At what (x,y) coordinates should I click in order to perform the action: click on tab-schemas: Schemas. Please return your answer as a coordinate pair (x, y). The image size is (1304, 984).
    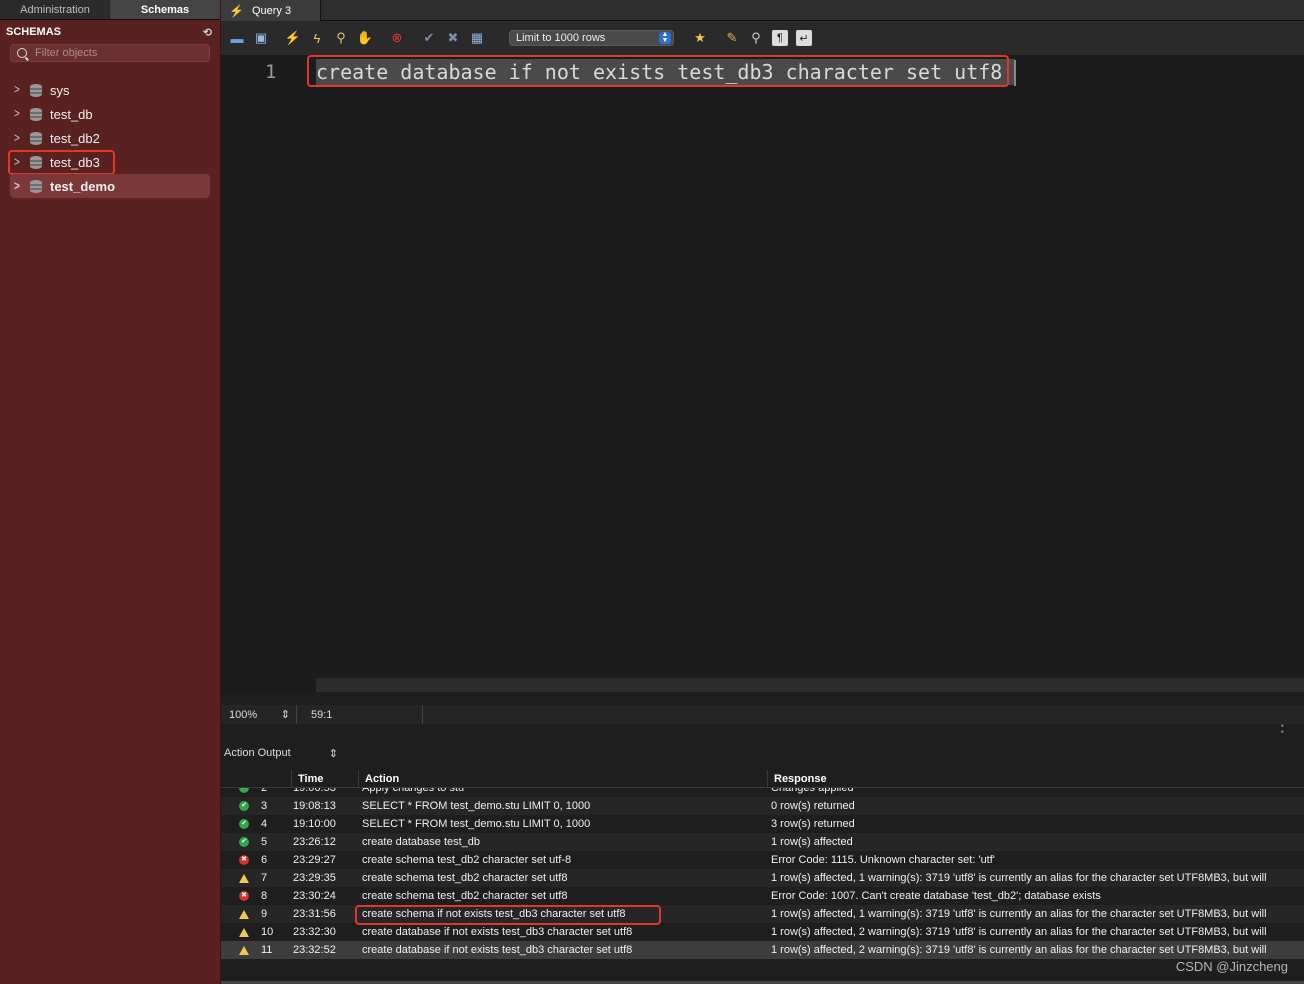
    Looking at the image, I should click on (165, 9).